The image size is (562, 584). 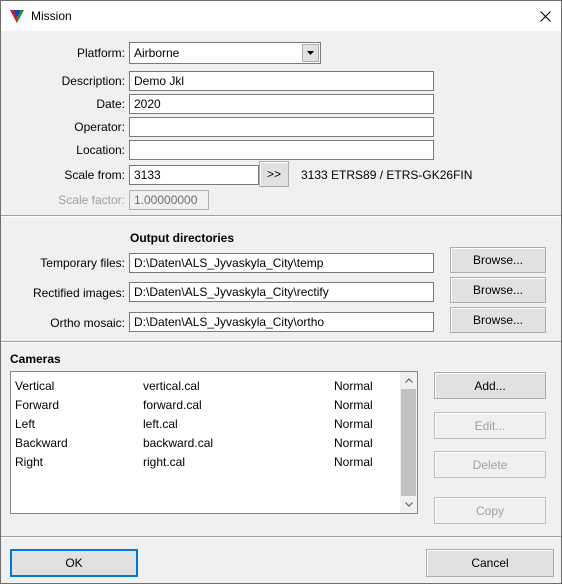 What do you see at coordinates (178, 443) in the screenshot?
I see `camera-file: backward.cal` at bounding box center [178, 443].